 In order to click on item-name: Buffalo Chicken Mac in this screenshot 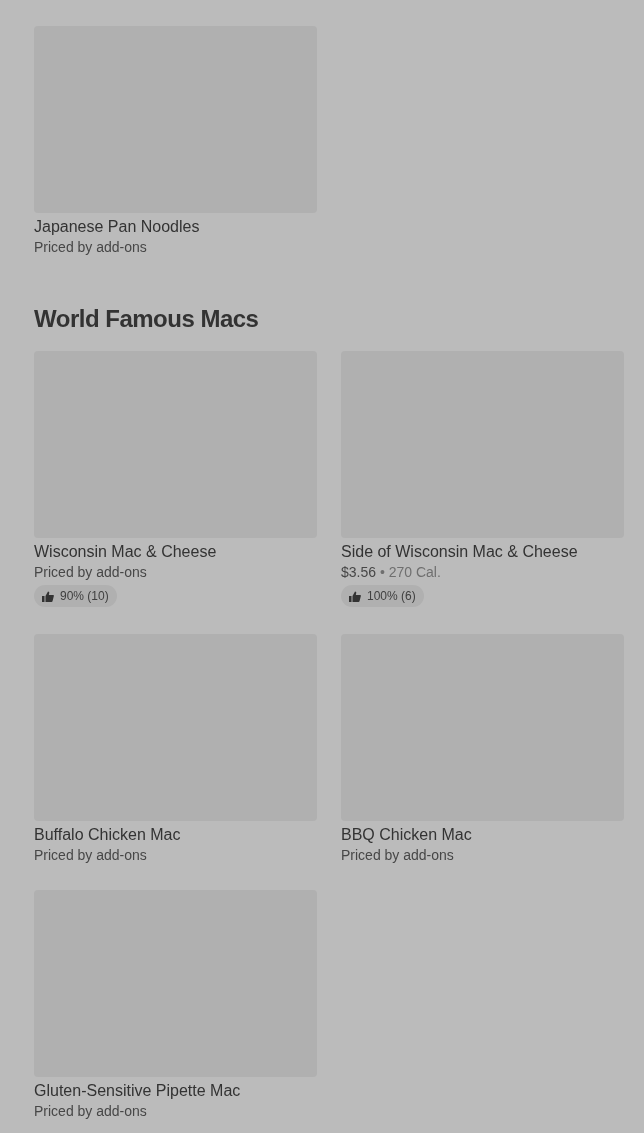, I will do `click(108, 834)`.